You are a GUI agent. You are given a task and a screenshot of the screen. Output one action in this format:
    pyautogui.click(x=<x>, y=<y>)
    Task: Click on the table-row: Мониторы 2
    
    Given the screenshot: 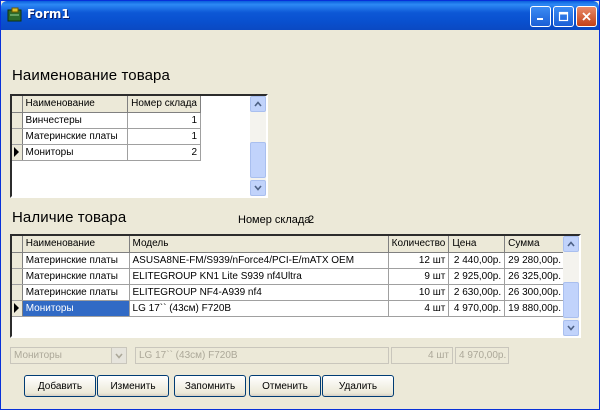 What is the action you would take?
    pyautogui.click(x=106, y=152)
    